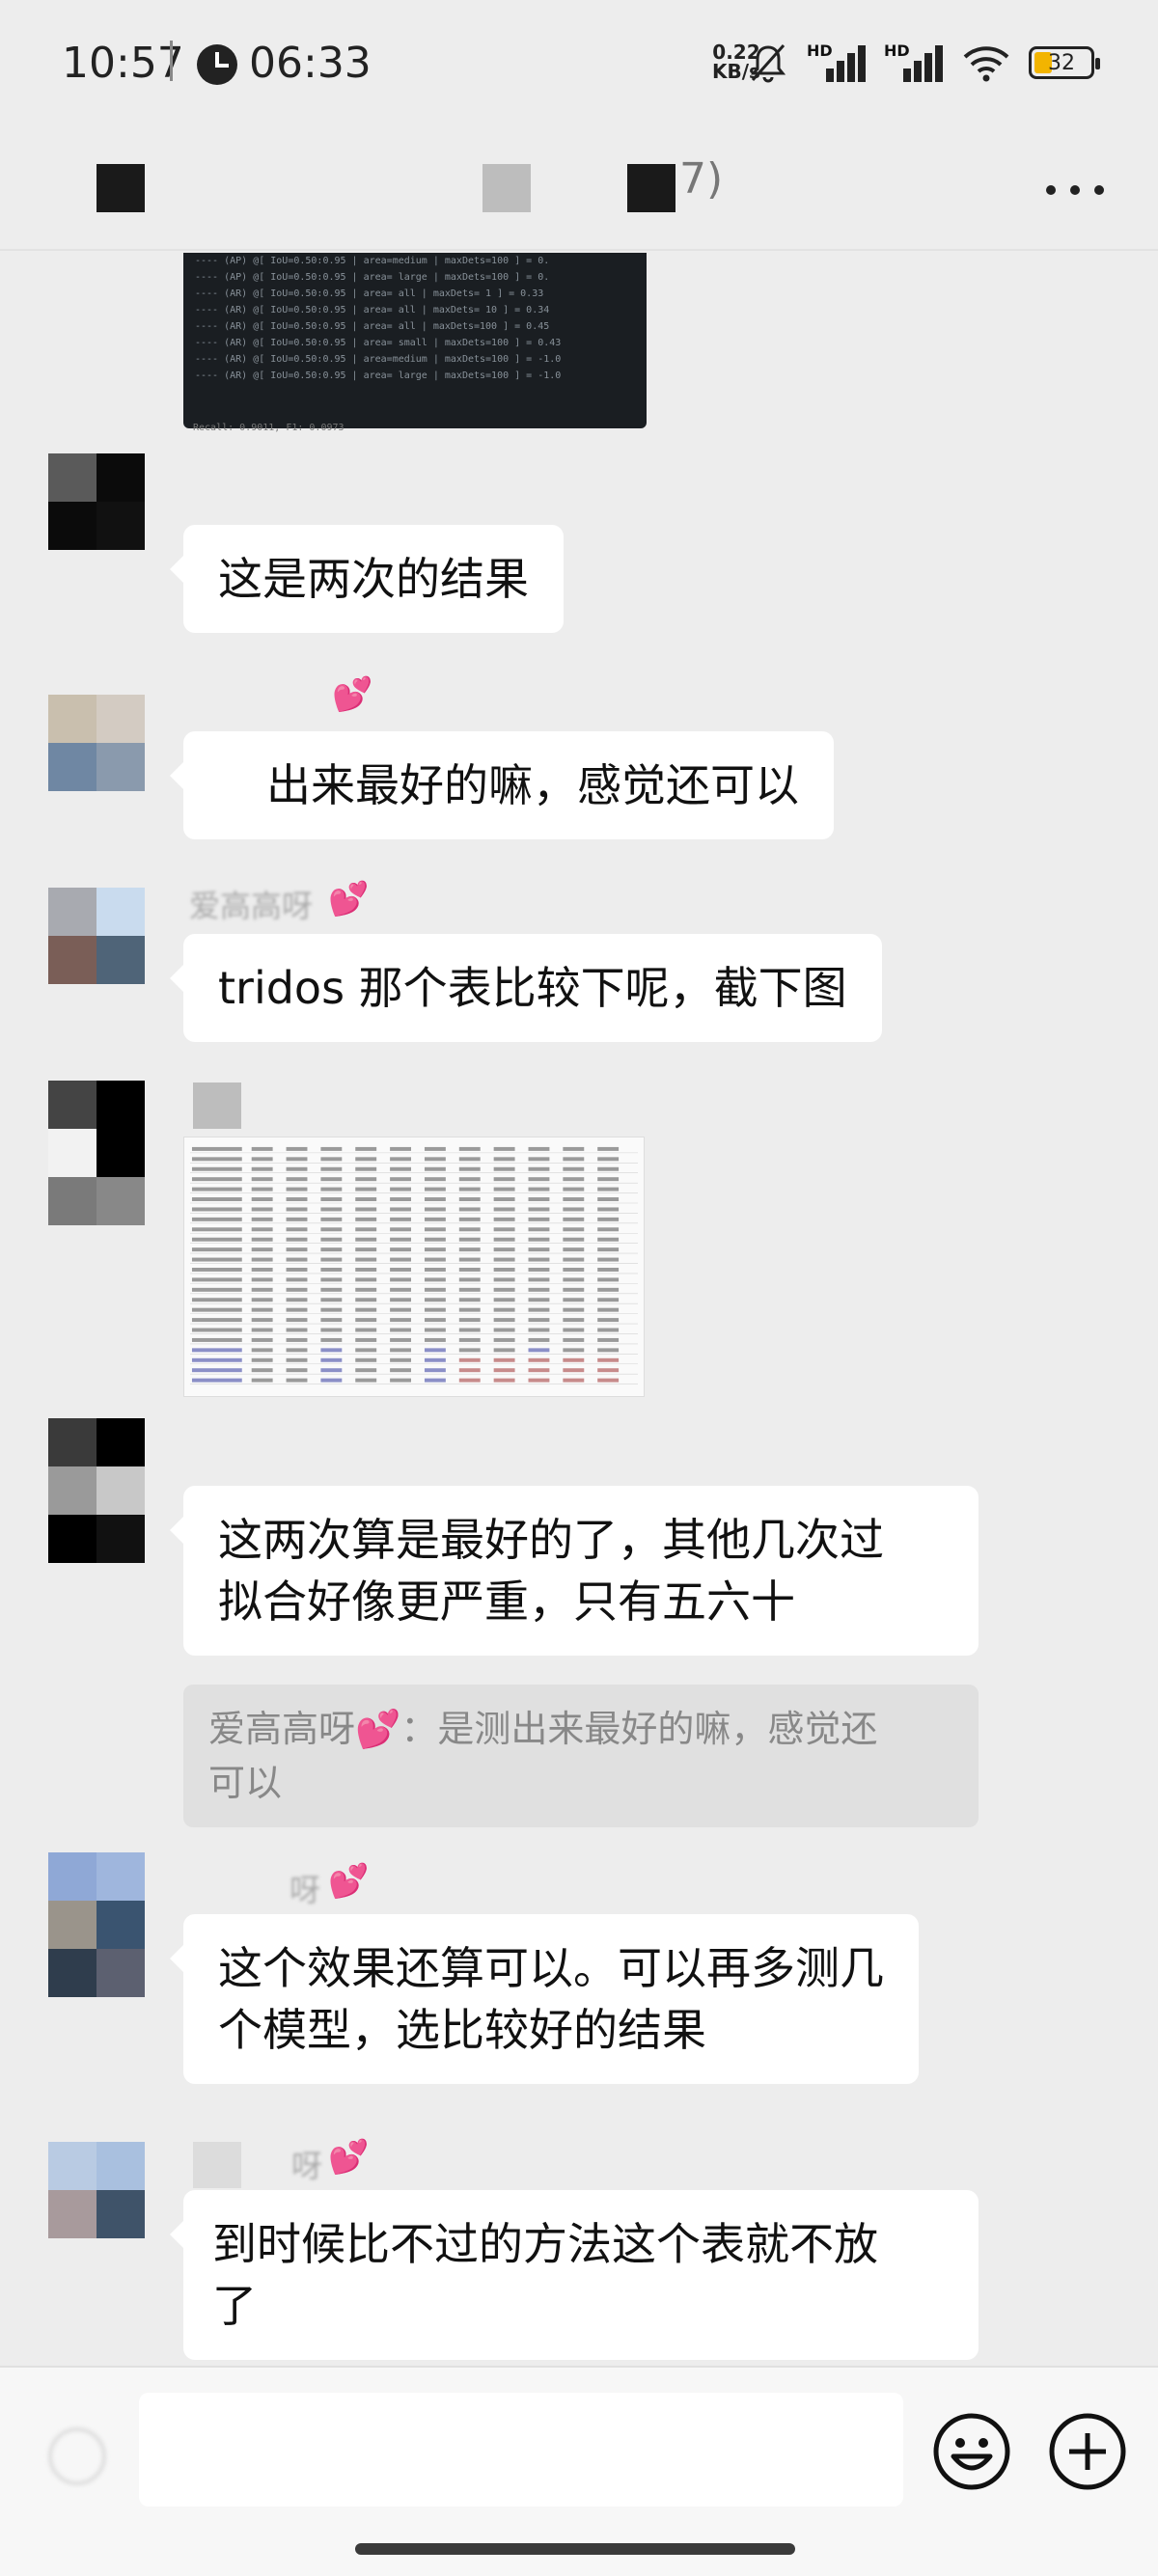 This screenshot has height=2576, width=1158. Describe the element at coordinates (544, 1999) in the screenshot. I see `message-bubble: 这个效果还算可以。可以再多测几 个模型，选比较好的结果` at that location.